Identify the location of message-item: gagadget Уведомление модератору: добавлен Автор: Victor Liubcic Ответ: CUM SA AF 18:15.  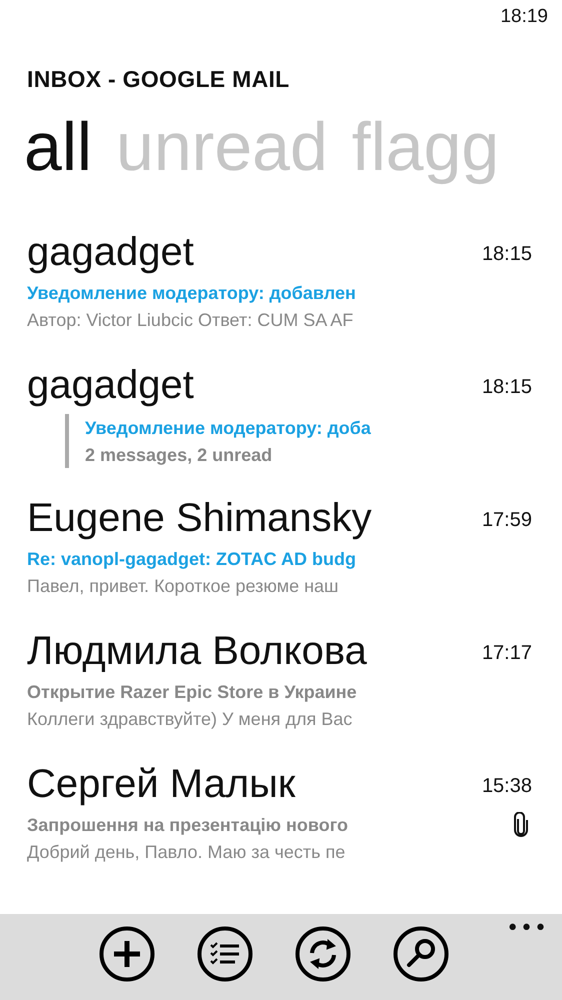
(294, 293).